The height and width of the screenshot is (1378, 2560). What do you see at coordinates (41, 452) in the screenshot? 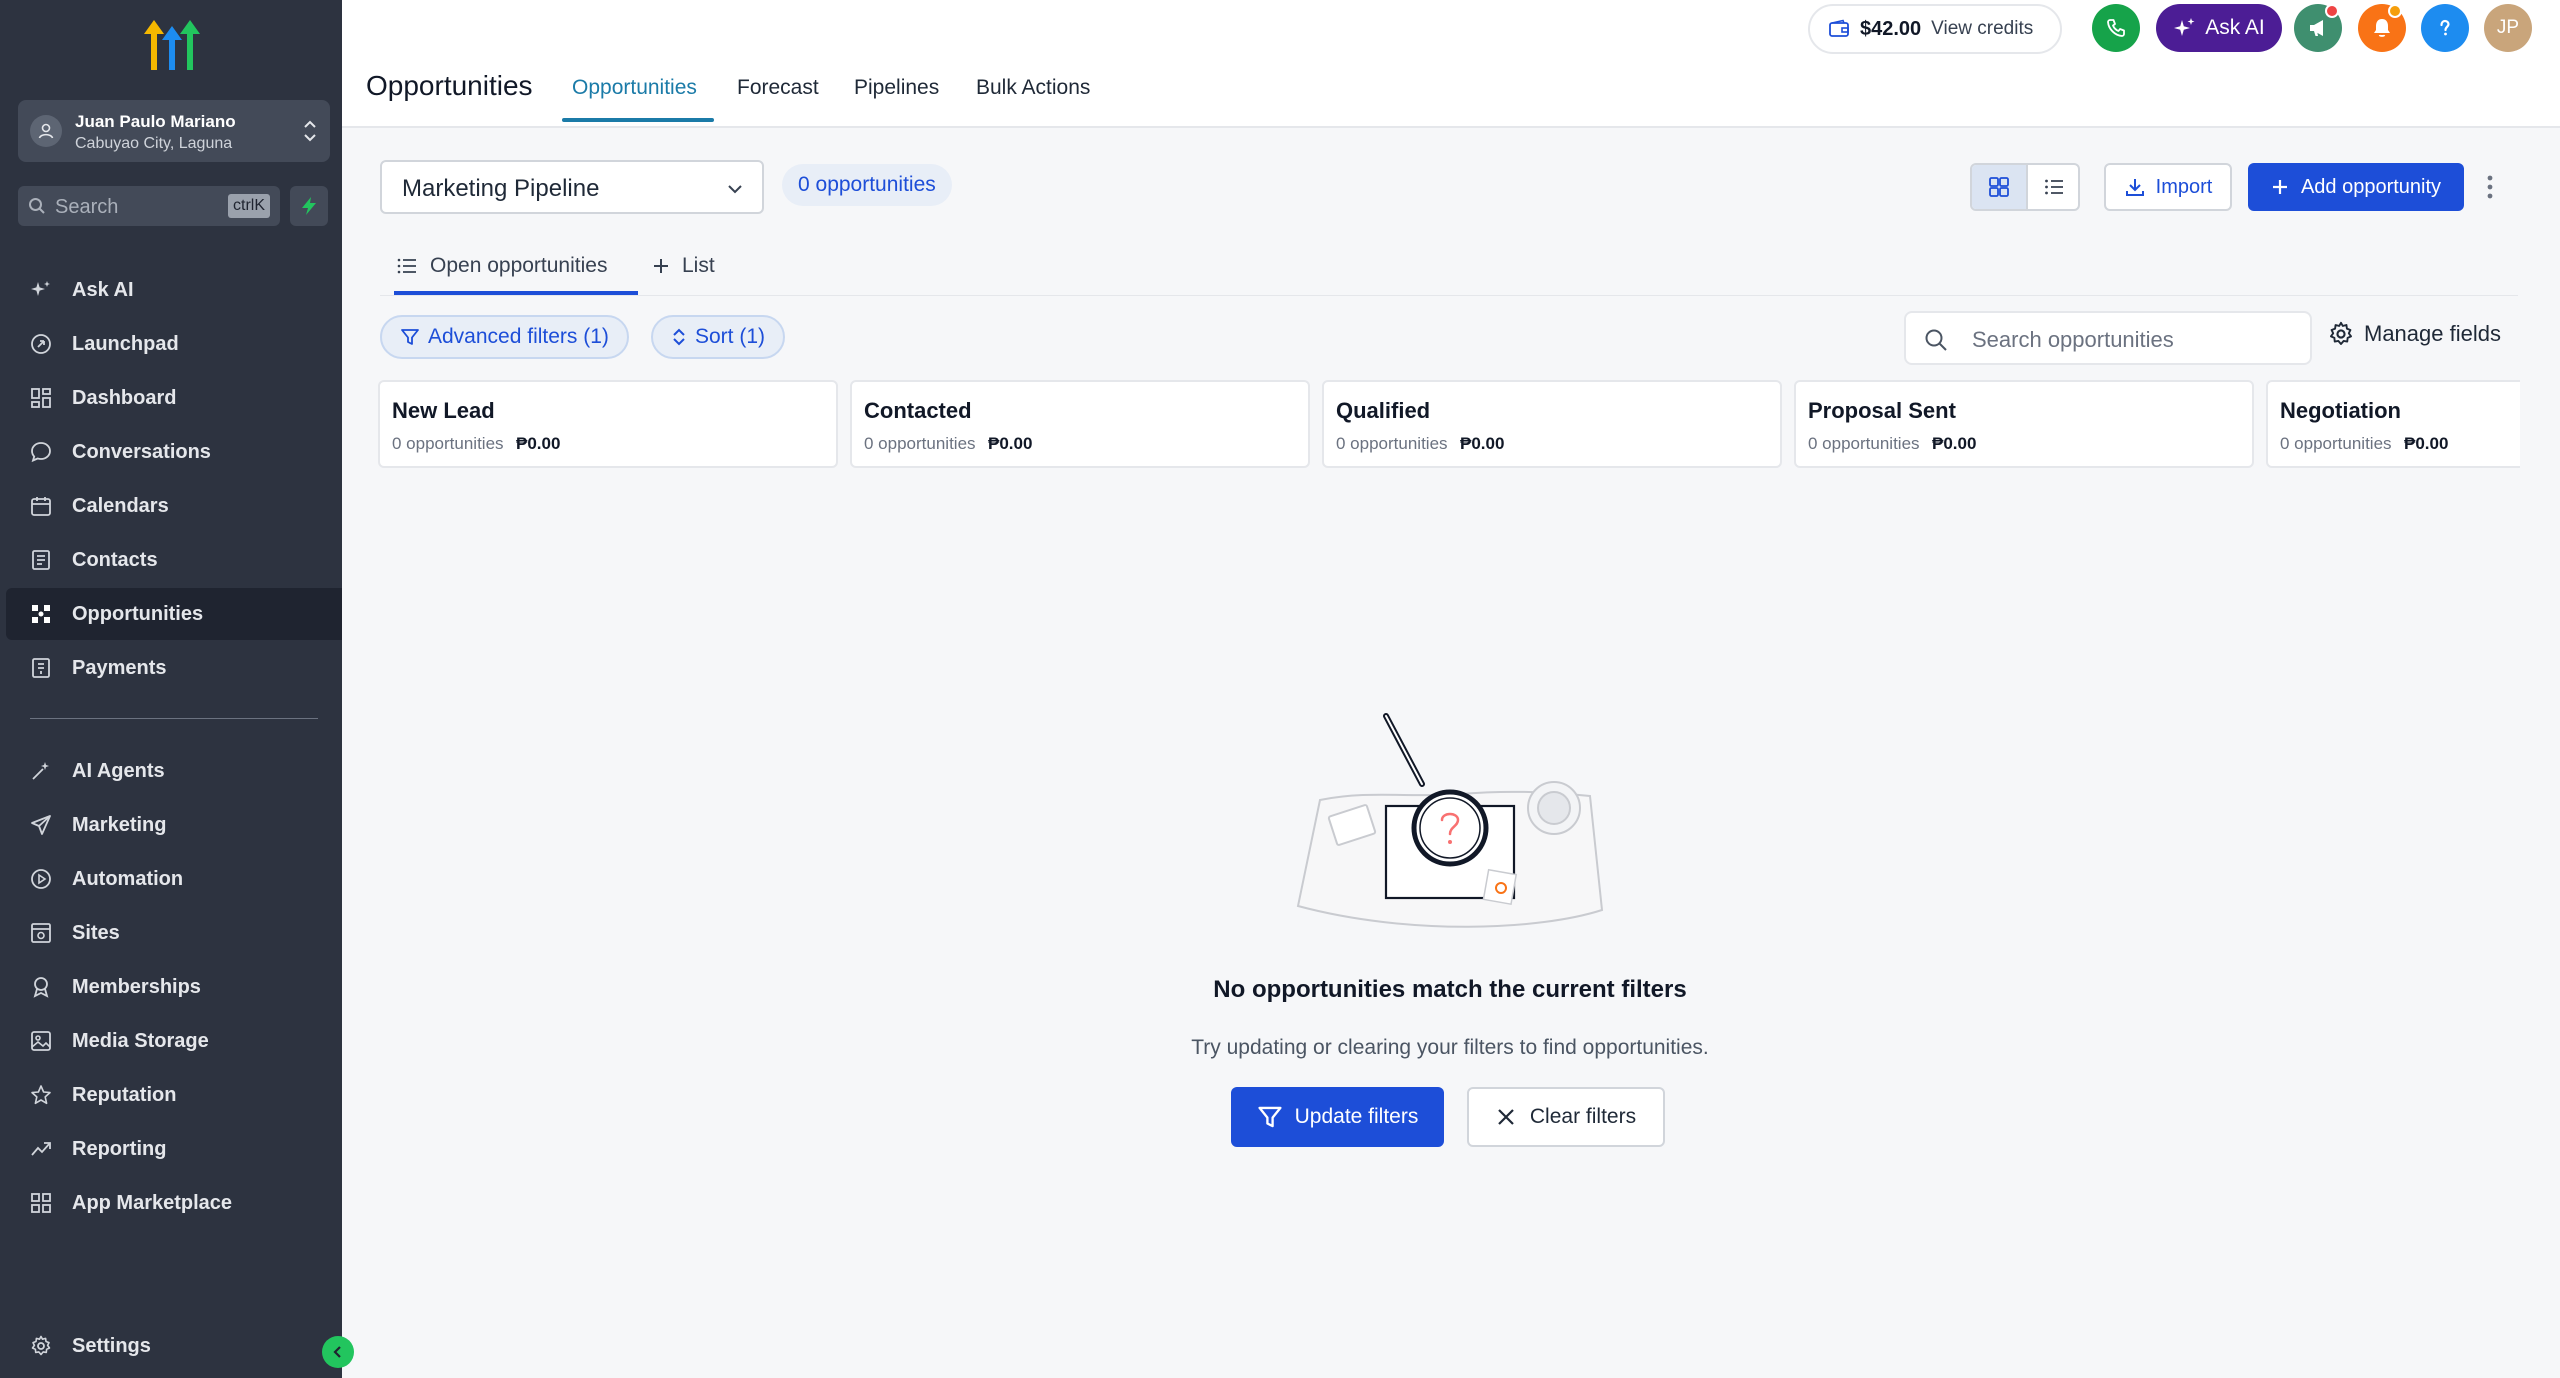
I see `chat-bubble-icon` at bounding box center [41, 452].